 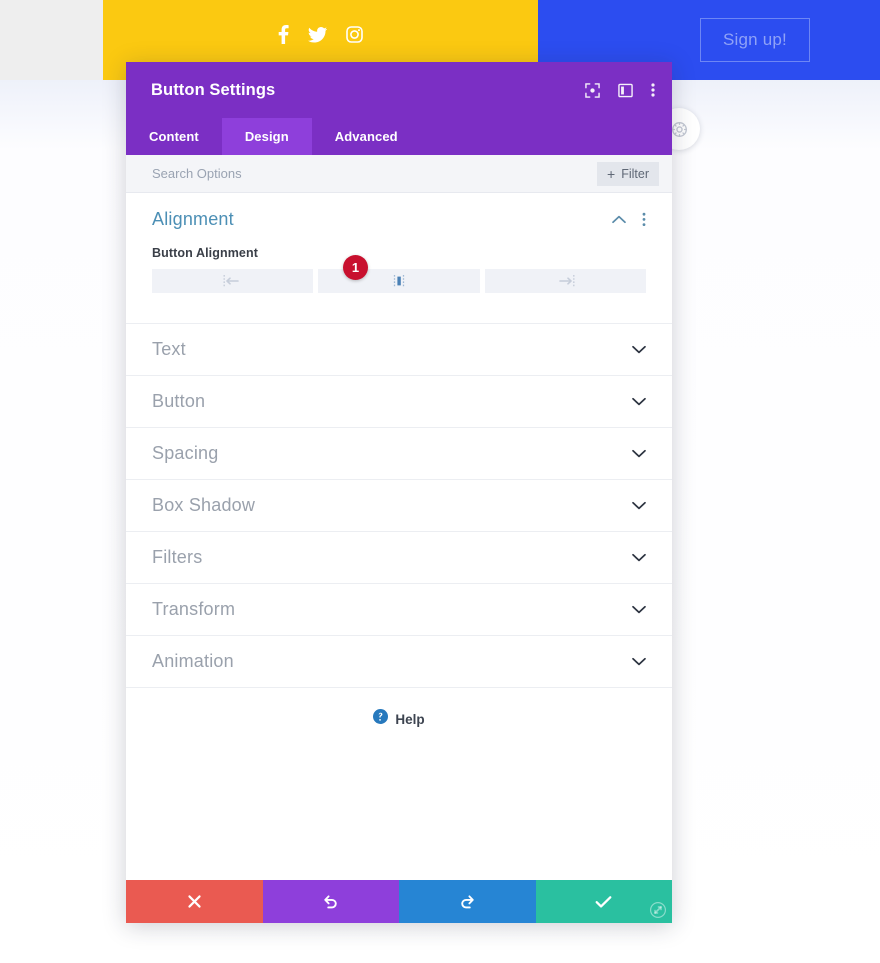 I want to click on group-button-label: Button, so click(x=179, y=401).